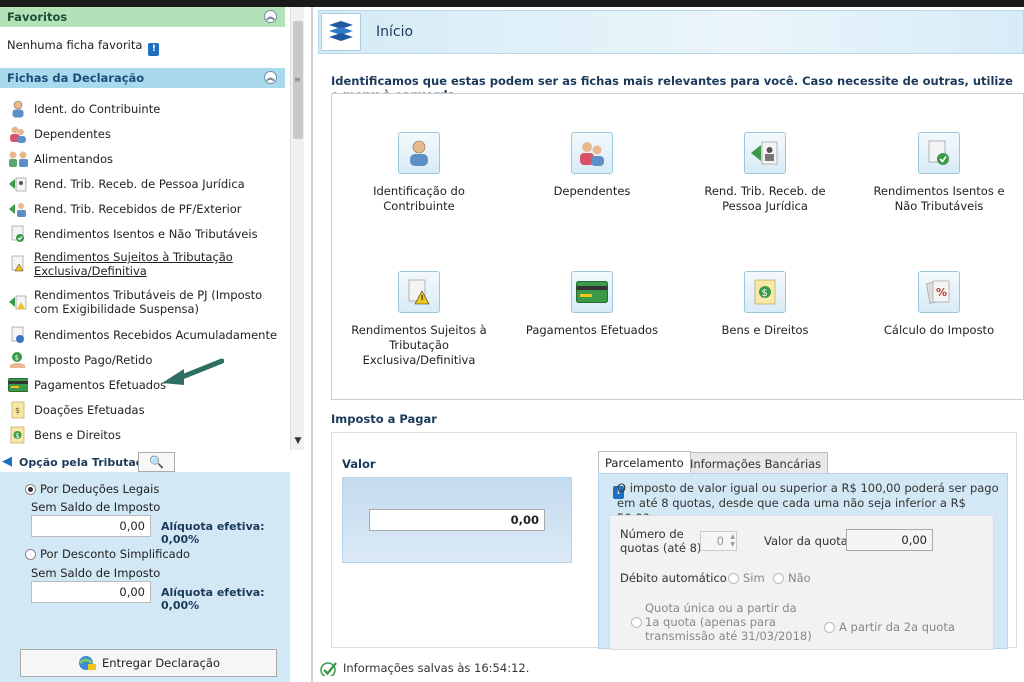 Image resolution: width=1024 pixels, height=682 pixels. I want to click on info-icon: !, so click(154, 49).